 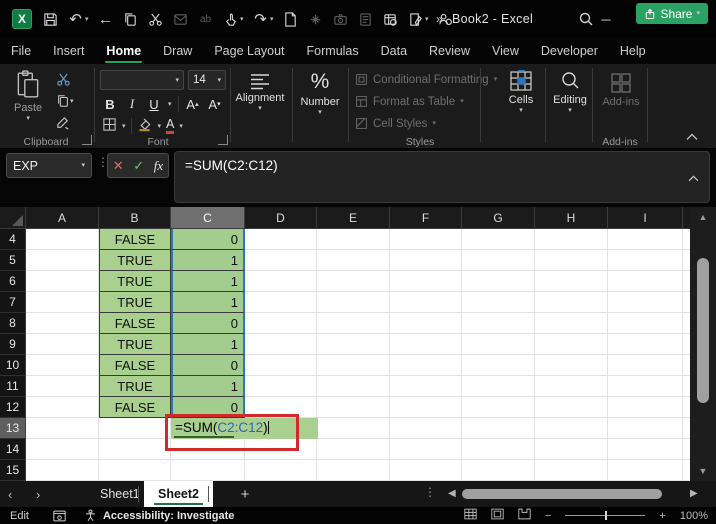 What do you see at coordinates (208, 260) in the screenshot?
I see `cell-C5: 1` at bounding box center [208, 260].